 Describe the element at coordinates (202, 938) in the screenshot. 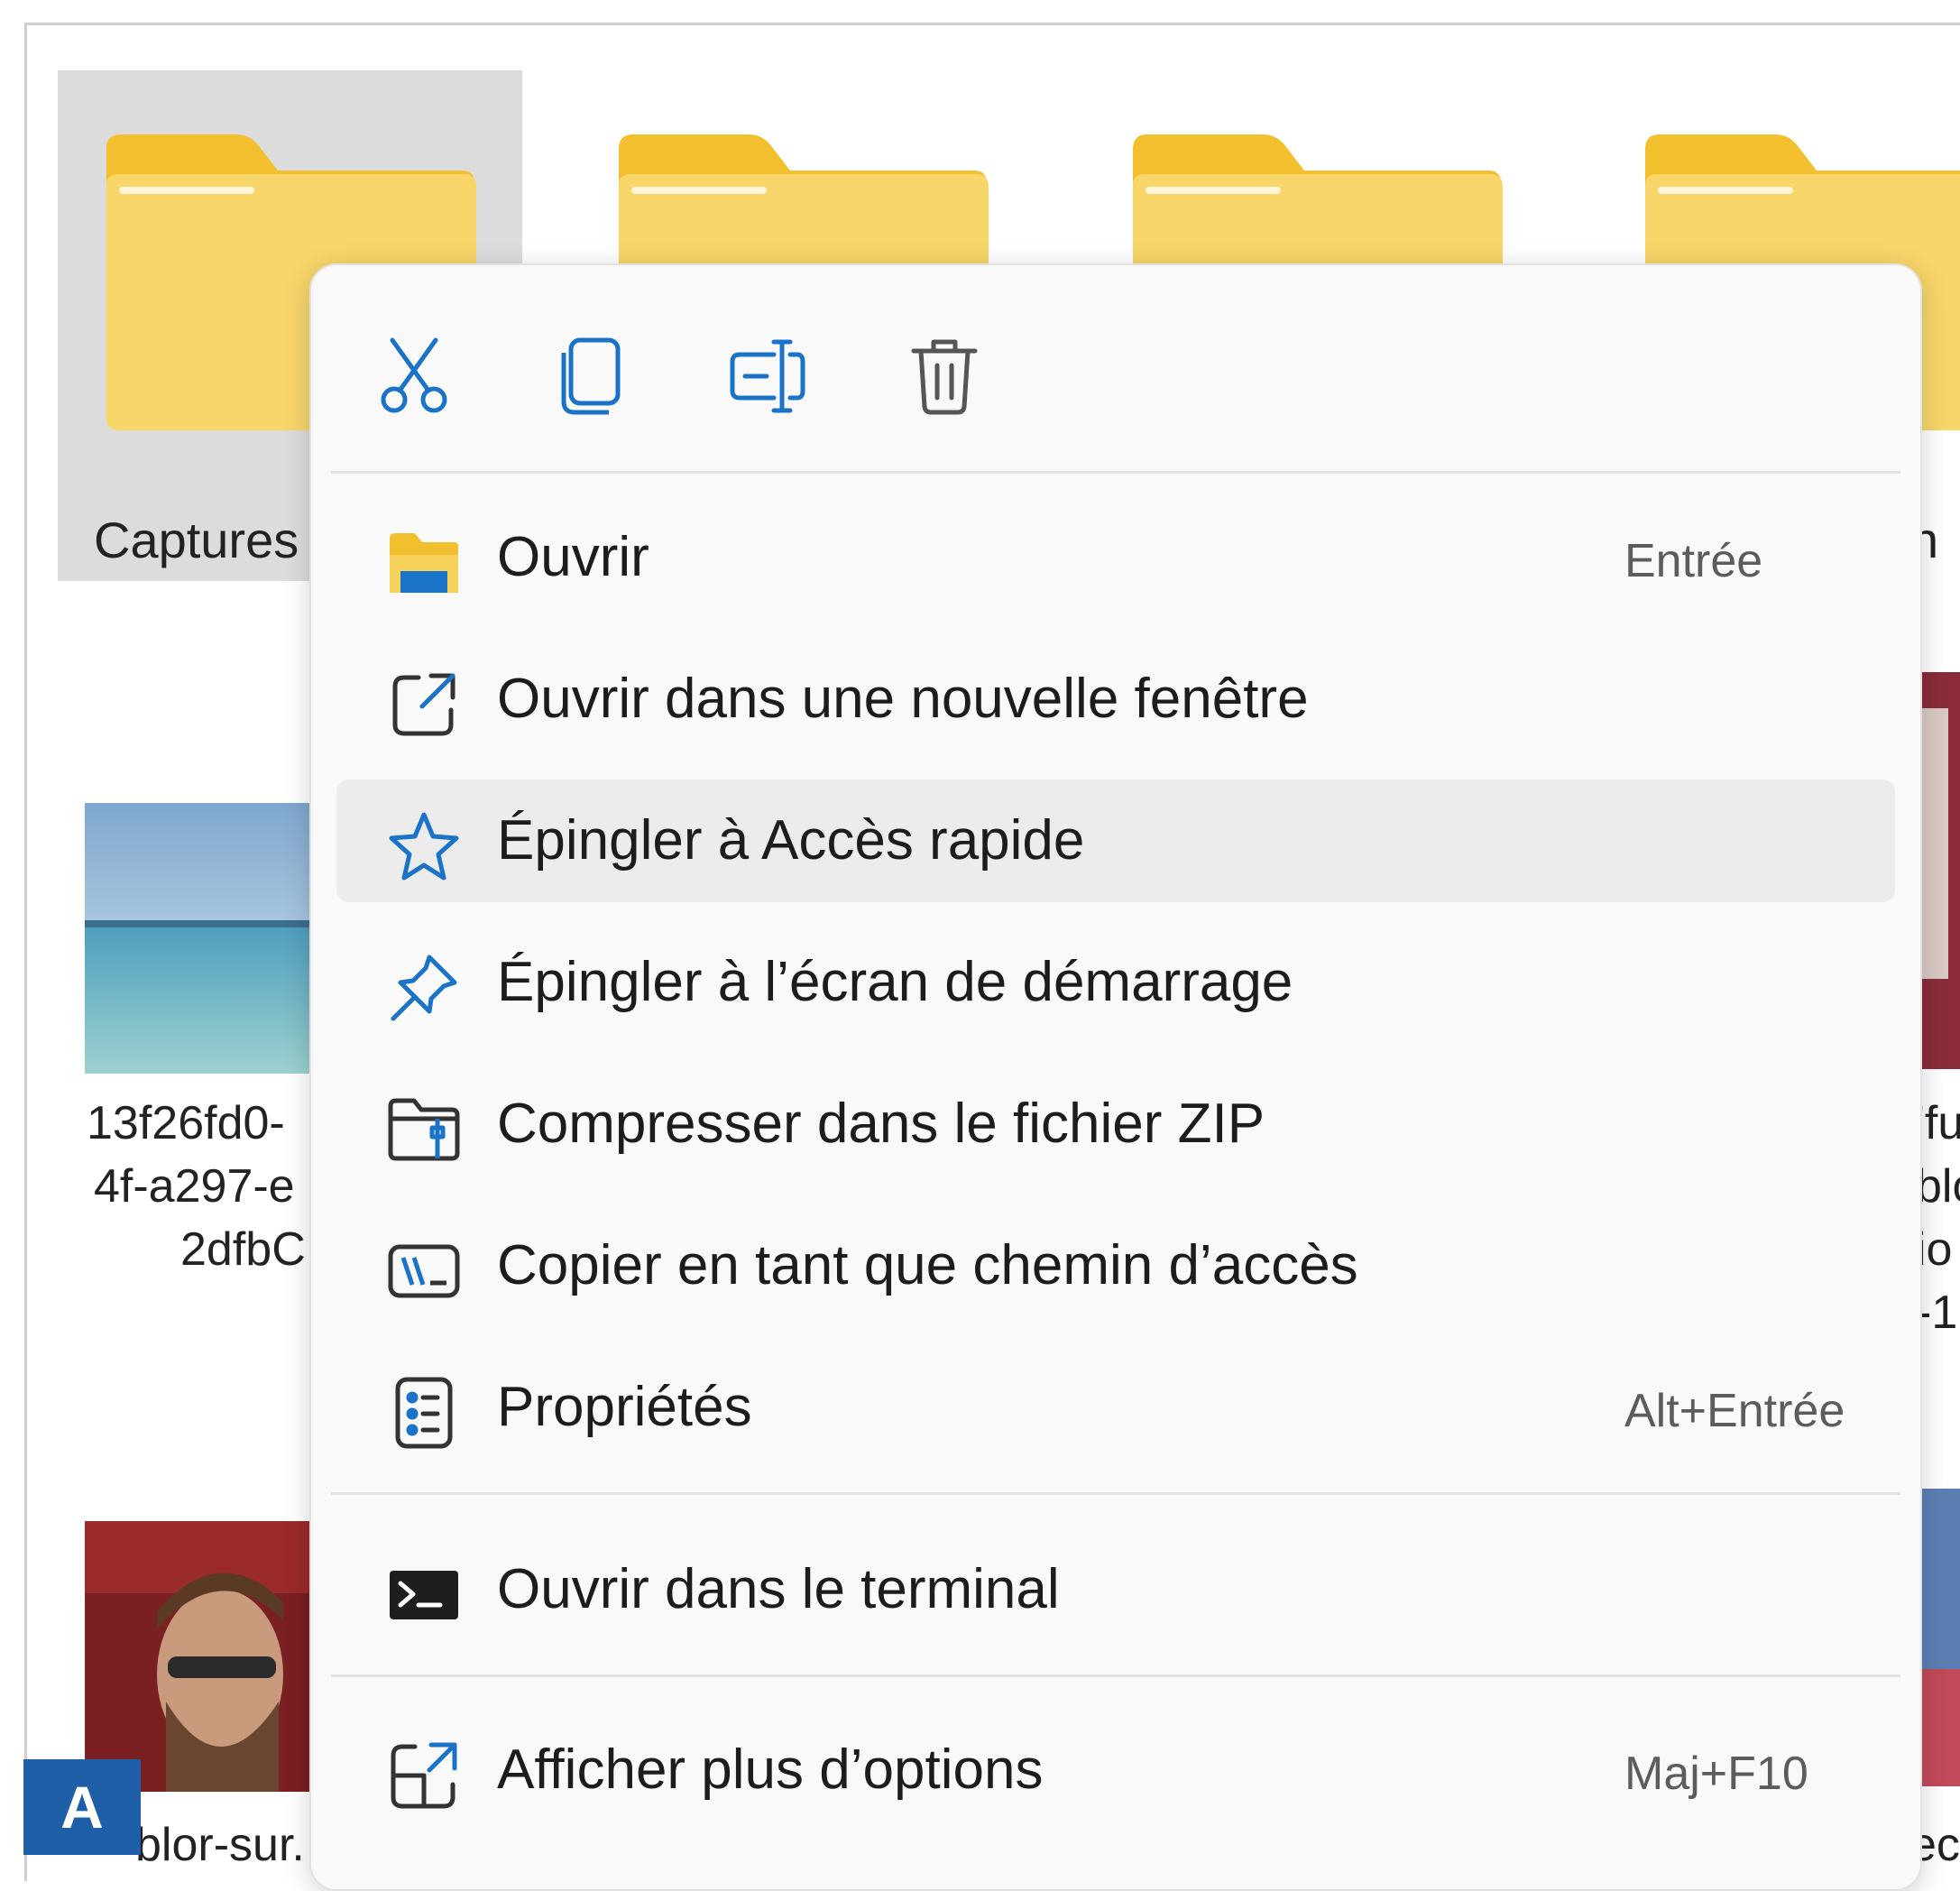

I see `beach-thumbnail` at that location.